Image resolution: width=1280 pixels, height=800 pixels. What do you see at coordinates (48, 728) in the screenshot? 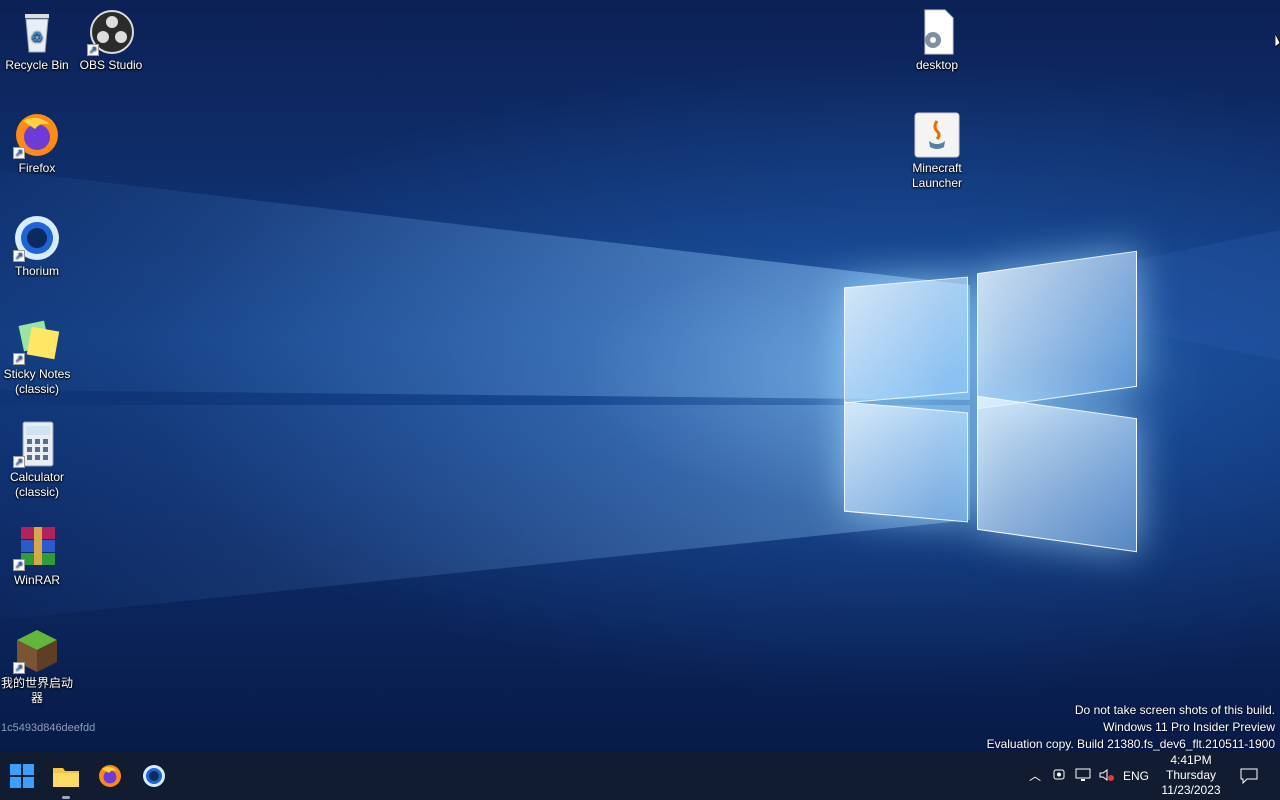
I see `machine-id-text: 1c5493d846deefdd` at bounding box center [48, 728].